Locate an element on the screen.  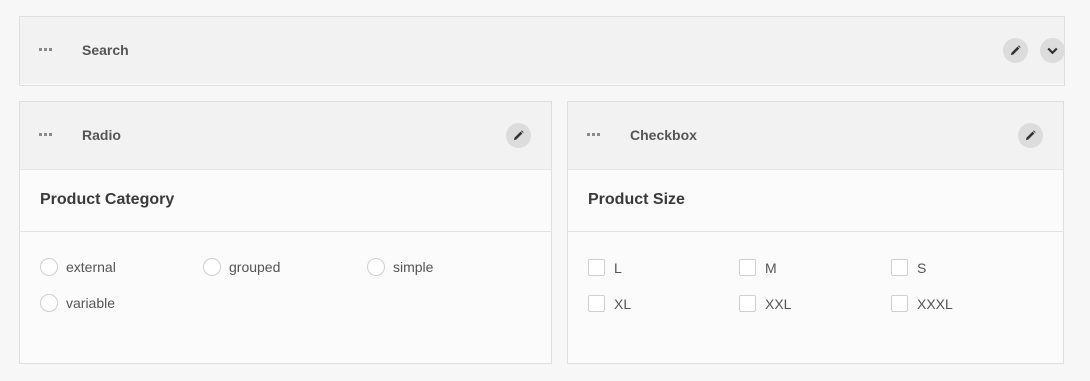
search-panel-title: Search is located at coordinates (105, 50).